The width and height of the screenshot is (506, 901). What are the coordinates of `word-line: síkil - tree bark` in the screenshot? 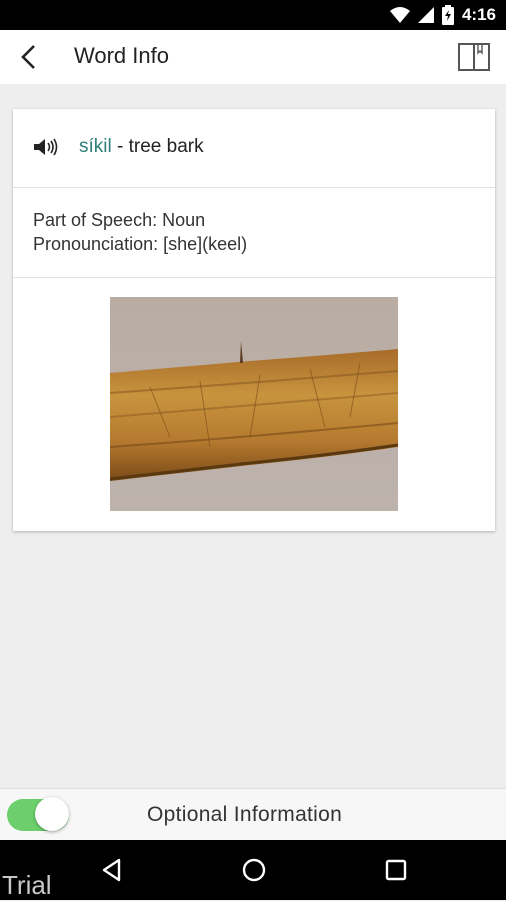 It's located at (141, 147).